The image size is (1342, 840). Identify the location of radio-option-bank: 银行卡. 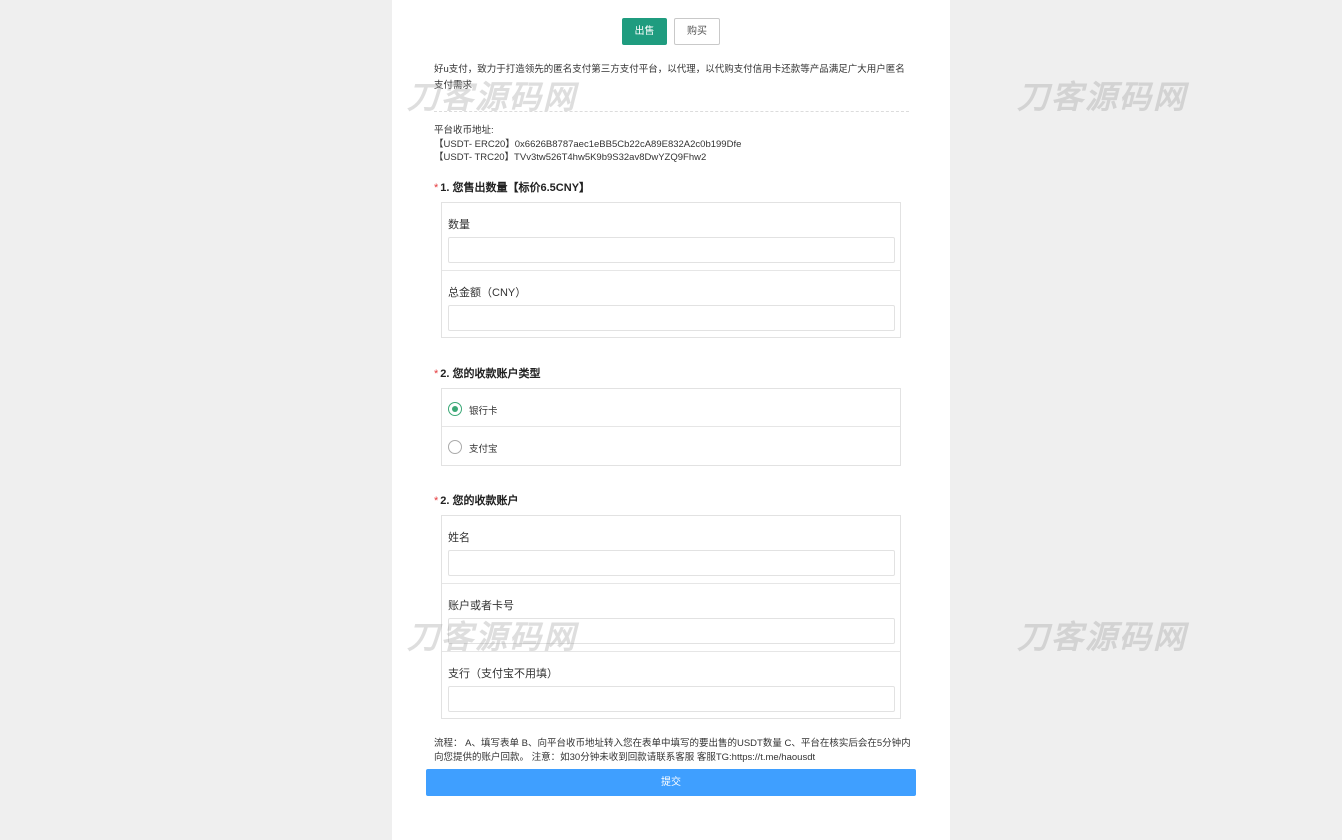
(671, 408).